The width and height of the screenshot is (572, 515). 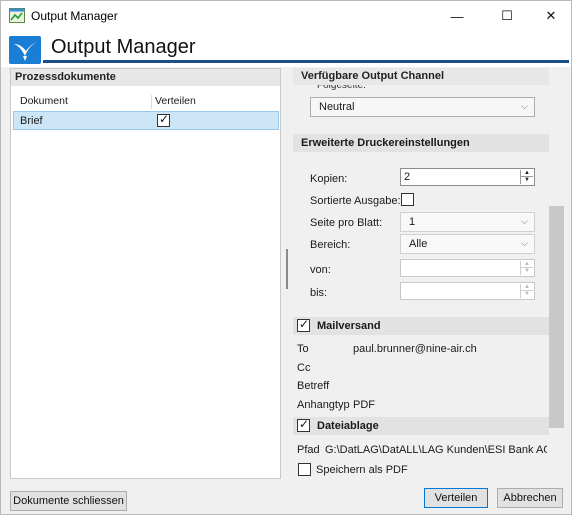 I want to click on kopien-spinner: ▲ ▼, so click(x=526, y=177).